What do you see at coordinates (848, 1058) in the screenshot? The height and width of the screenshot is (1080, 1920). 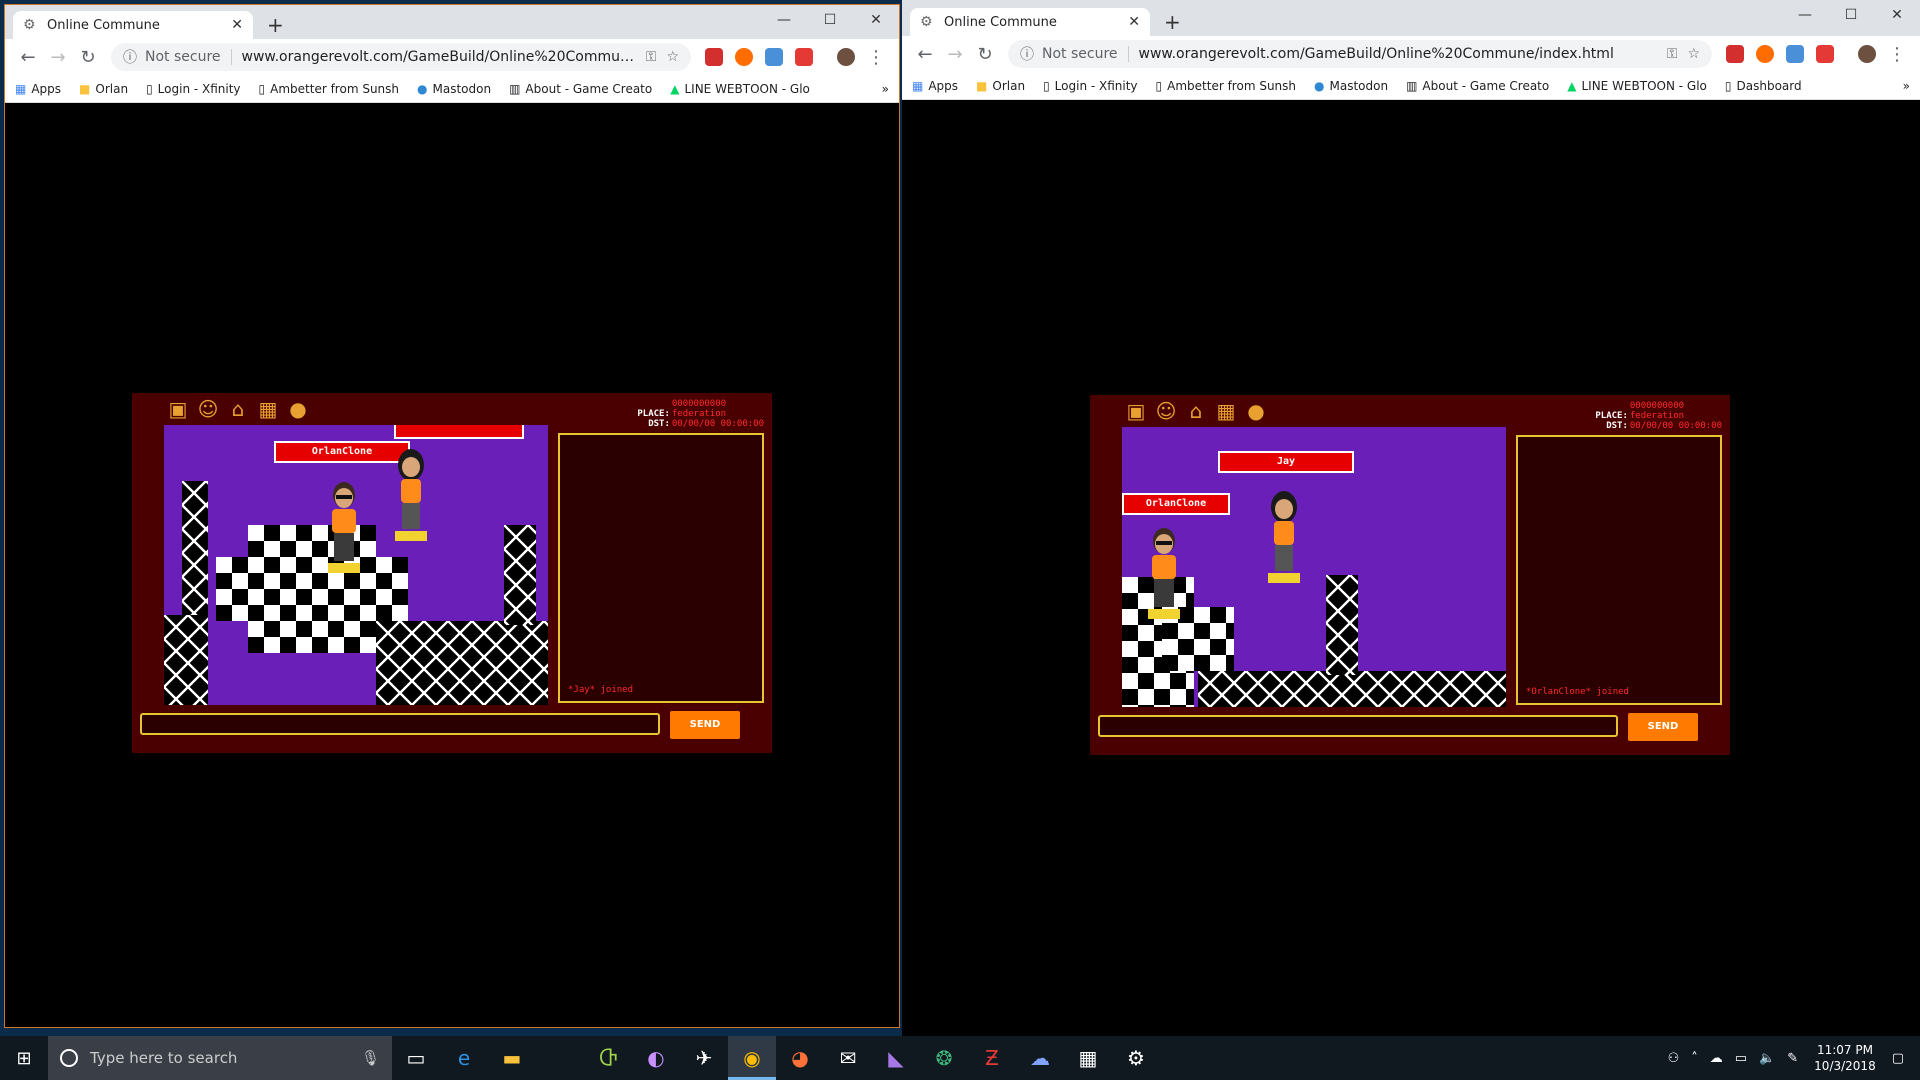 I see `mail-icon: ✉` at bounding box center [848, 1058].